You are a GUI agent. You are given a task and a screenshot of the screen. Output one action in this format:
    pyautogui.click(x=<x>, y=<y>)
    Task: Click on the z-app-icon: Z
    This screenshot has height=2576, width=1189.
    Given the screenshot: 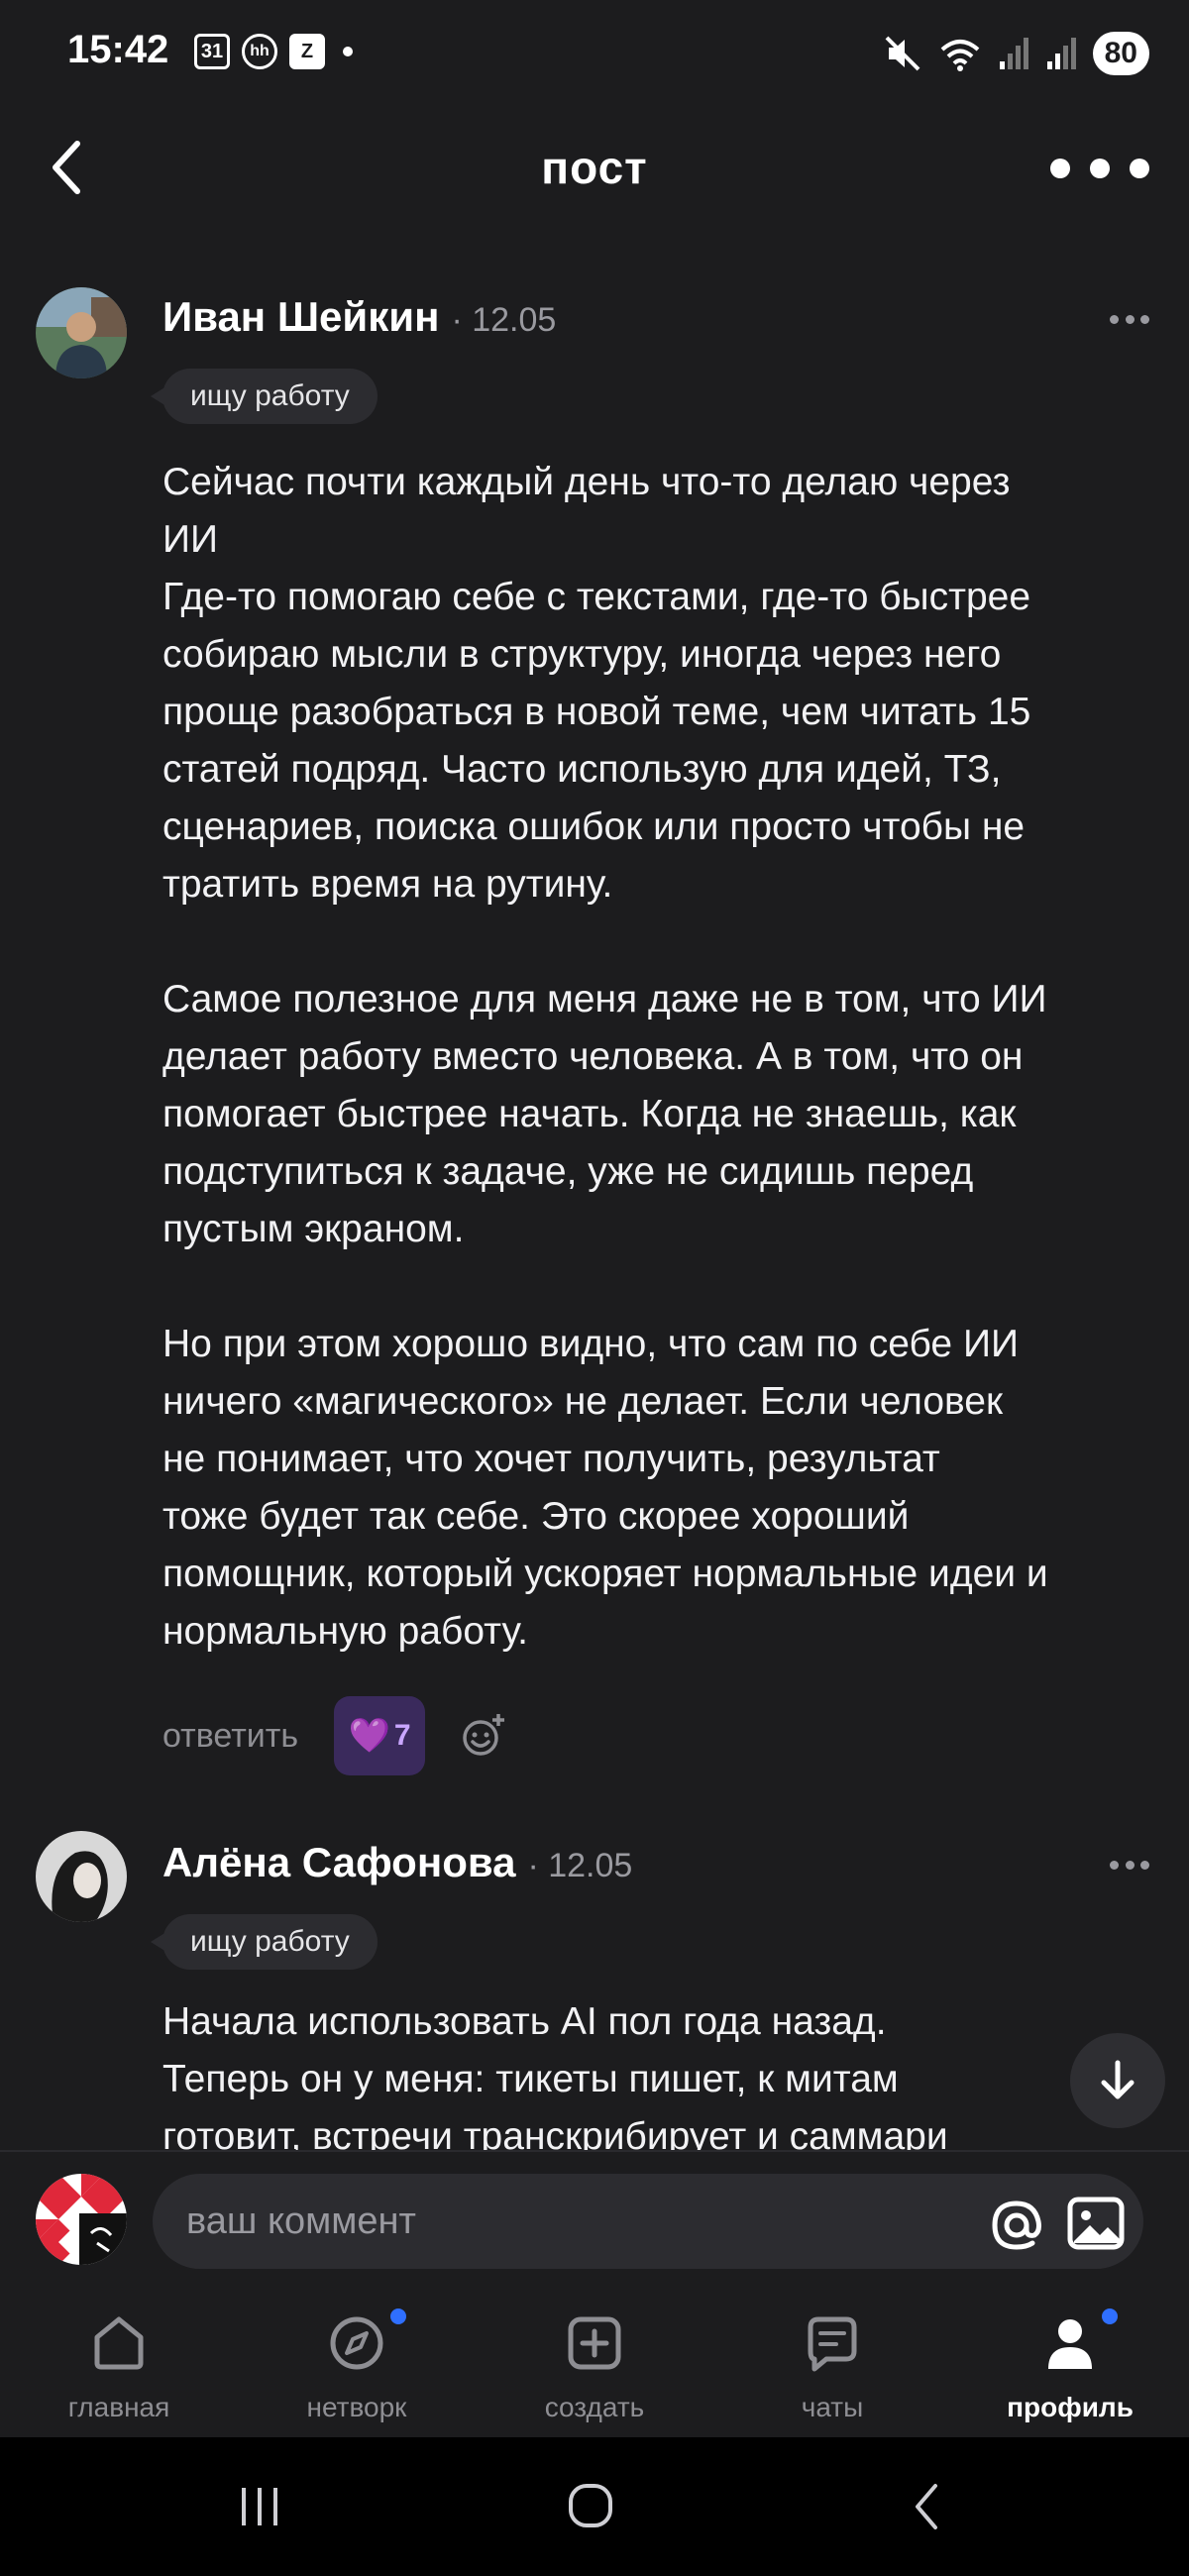 What is the action you would take?
    pyautogui.click(x=307, y=51)
    